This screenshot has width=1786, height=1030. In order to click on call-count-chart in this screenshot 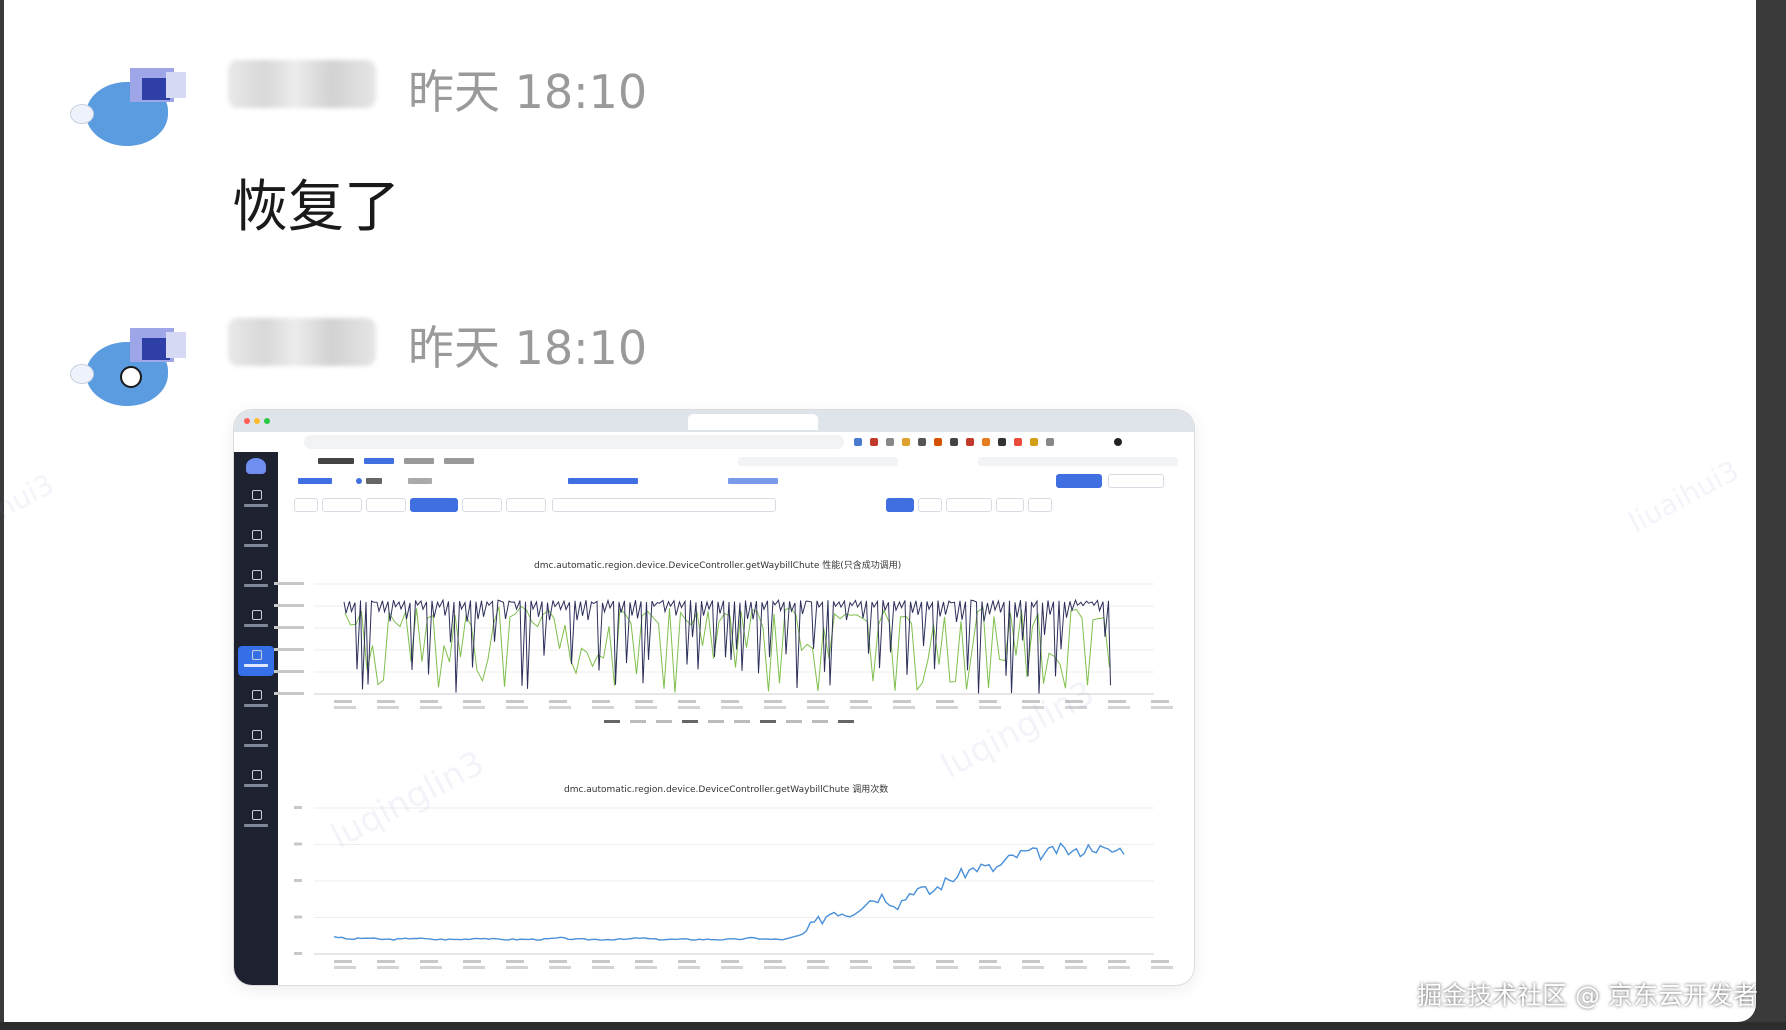, I will do `click(733, 887)`.